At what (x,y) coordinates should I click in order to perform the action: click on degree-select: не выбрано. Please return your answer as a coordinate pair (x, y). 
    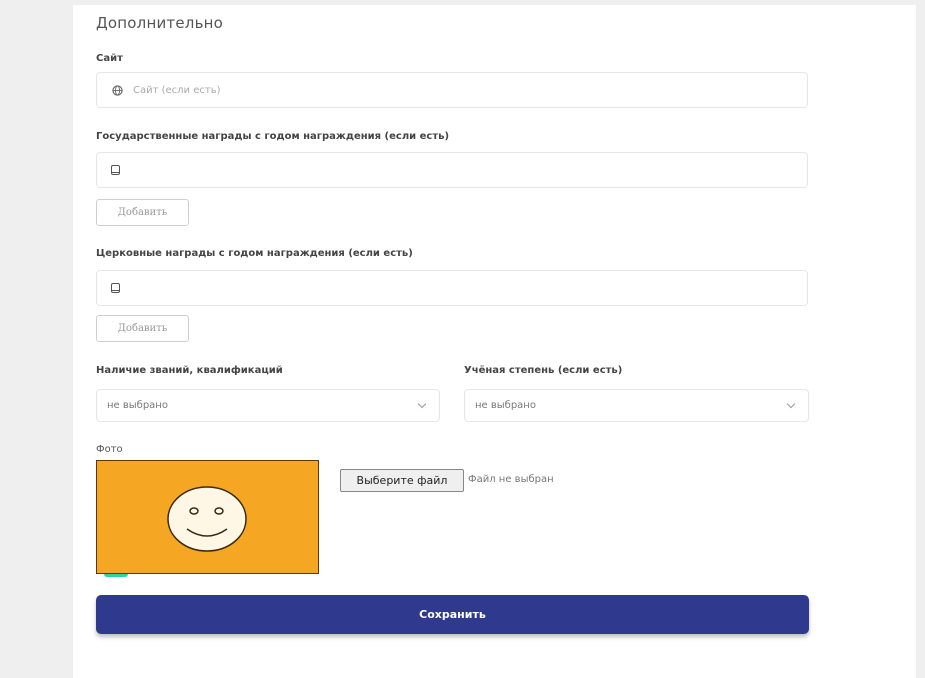
    Looking at the image, I should click on (636, 405).